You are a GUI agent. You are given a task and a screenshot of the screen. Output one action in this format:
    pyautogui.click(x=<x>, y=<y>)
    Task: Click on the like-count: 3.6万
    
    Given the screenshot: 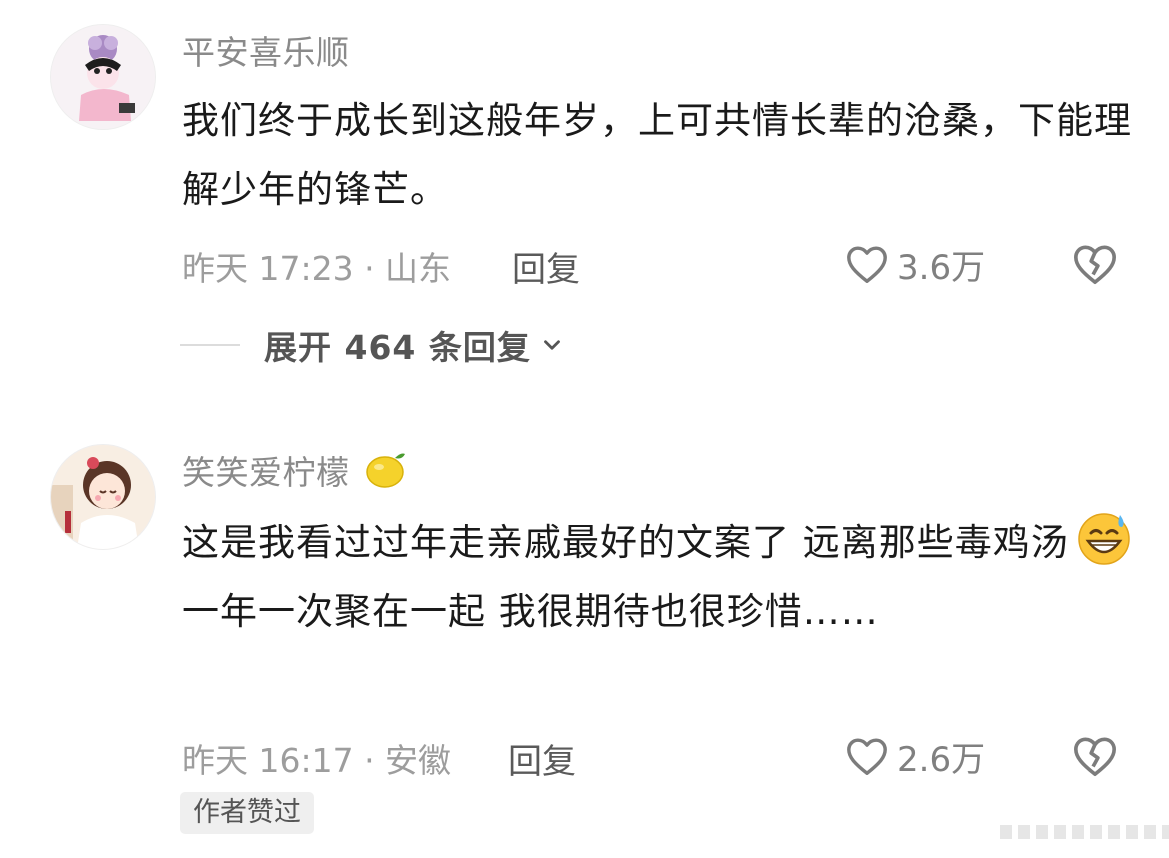 What is the action you would take?
    pyautogui.click(x=941, y=267)
    